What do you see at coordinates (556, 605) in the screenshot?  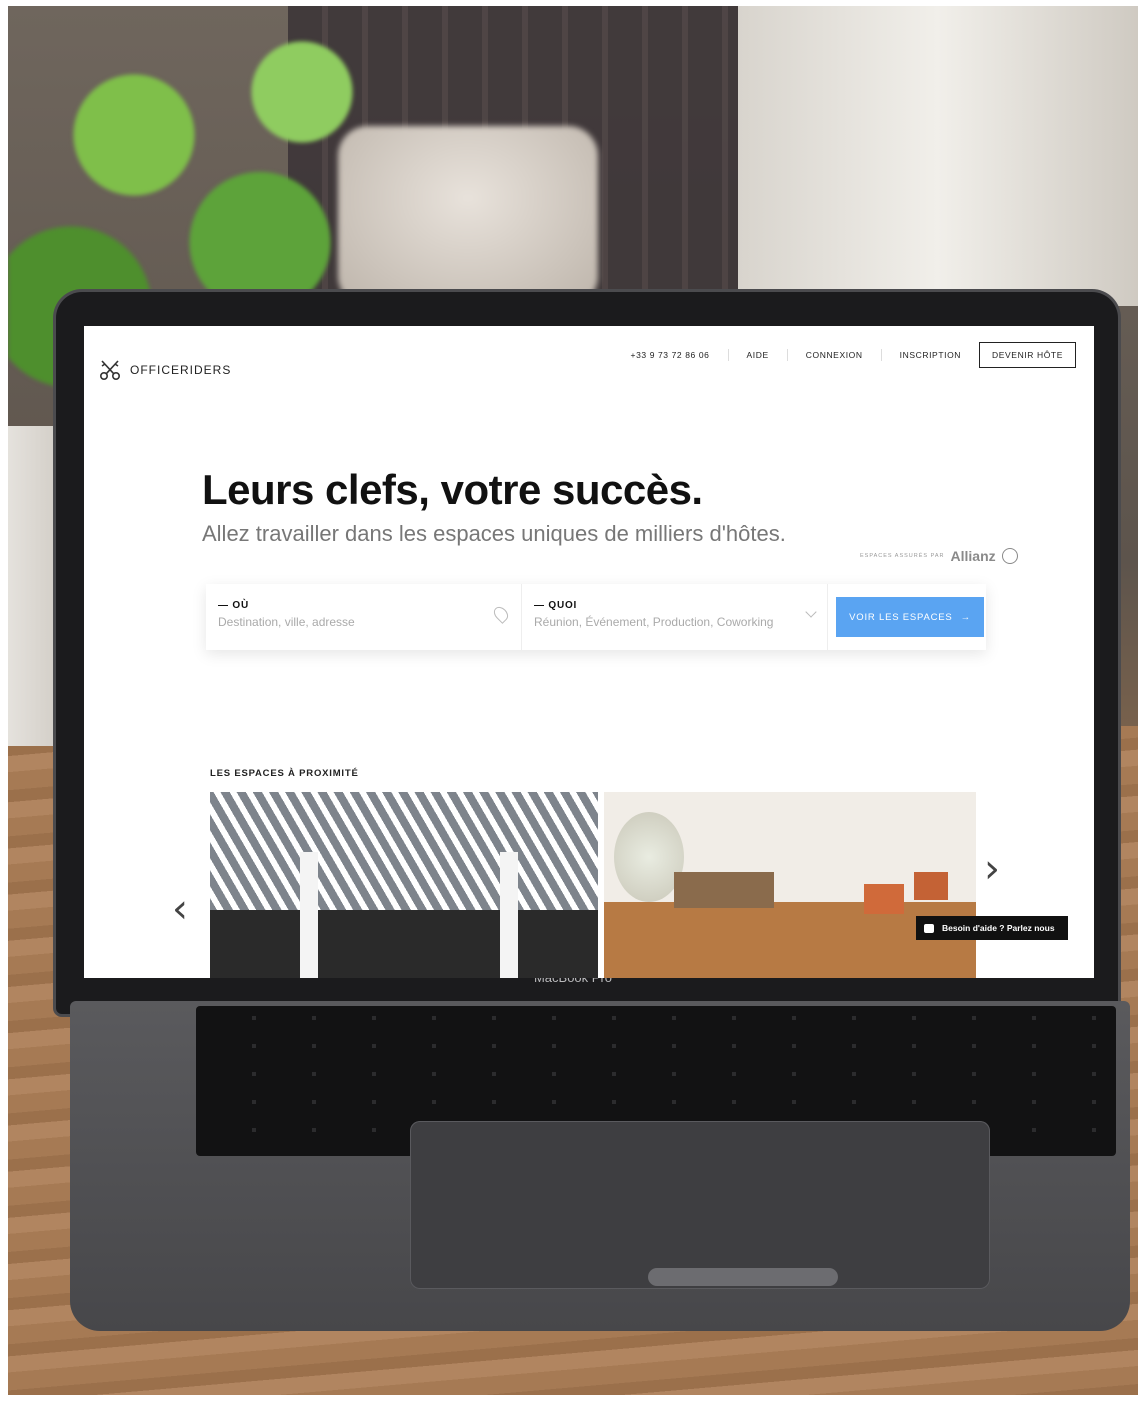 I see `what-label: — QUOI` at bounding box center [556, 605].